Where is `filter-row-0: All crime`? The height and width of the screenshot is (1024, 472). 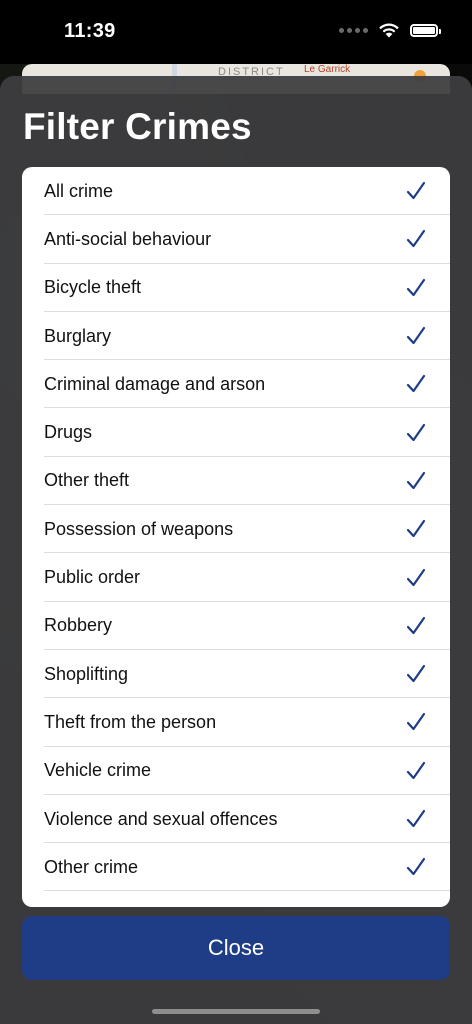 filter-row-0: All crime is located at coordinates (236, 191).